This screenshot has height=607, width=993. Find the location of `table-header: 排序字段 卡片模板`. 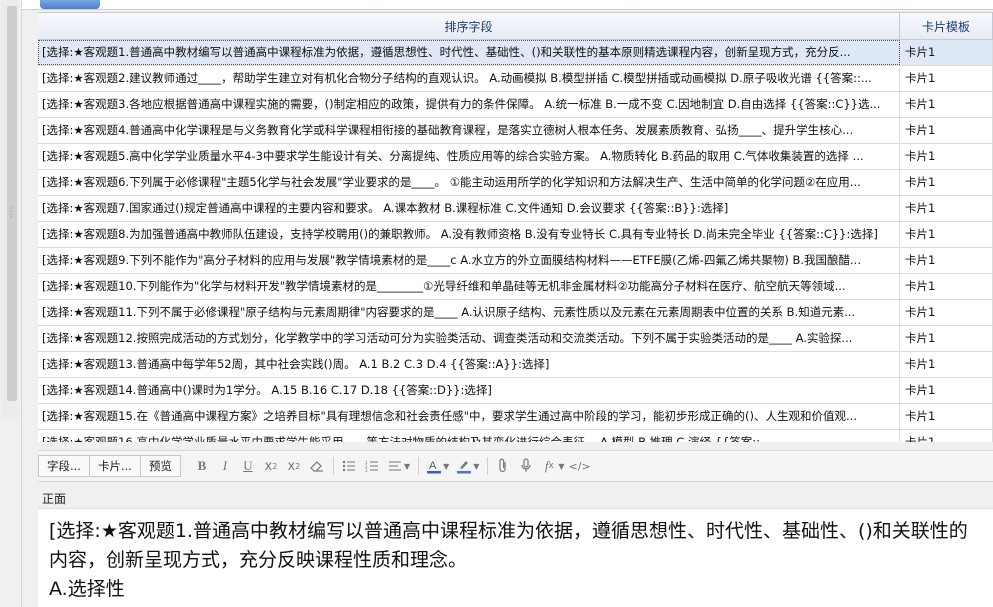

table-header: 排序字段 卡片模板 is located at coordinates (515, 26).